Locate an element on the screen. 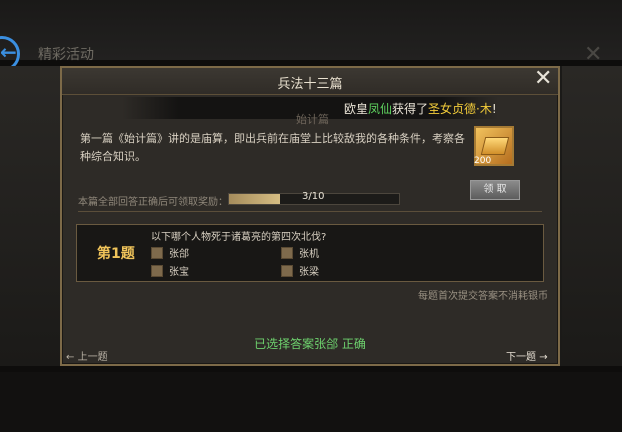  option-d: 张梁 is located at coordinates (300, 270).